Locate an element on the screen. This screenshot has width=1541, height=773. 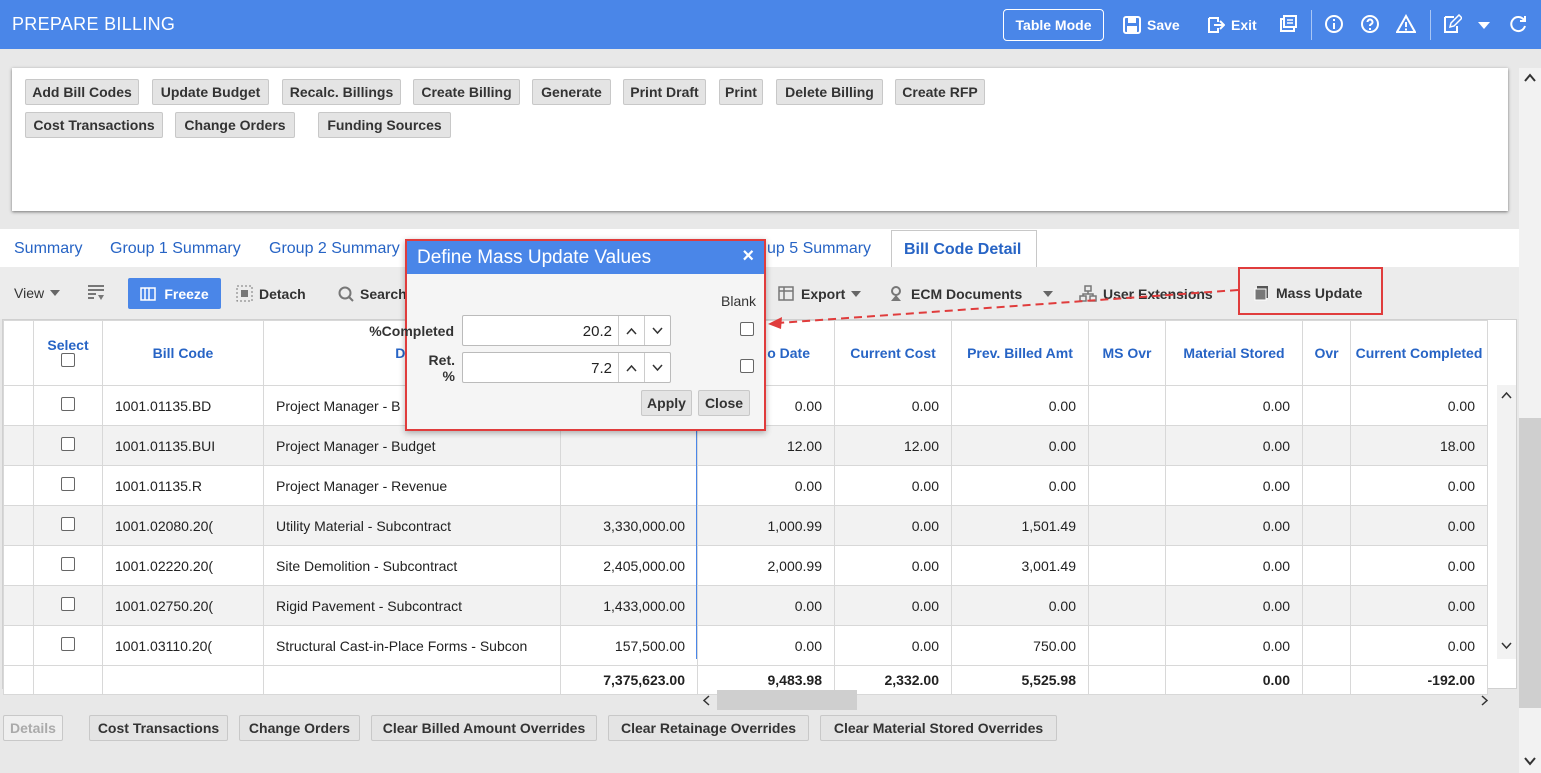
description-cell: Project Manager - Budget is located at coordinates (412, 445).